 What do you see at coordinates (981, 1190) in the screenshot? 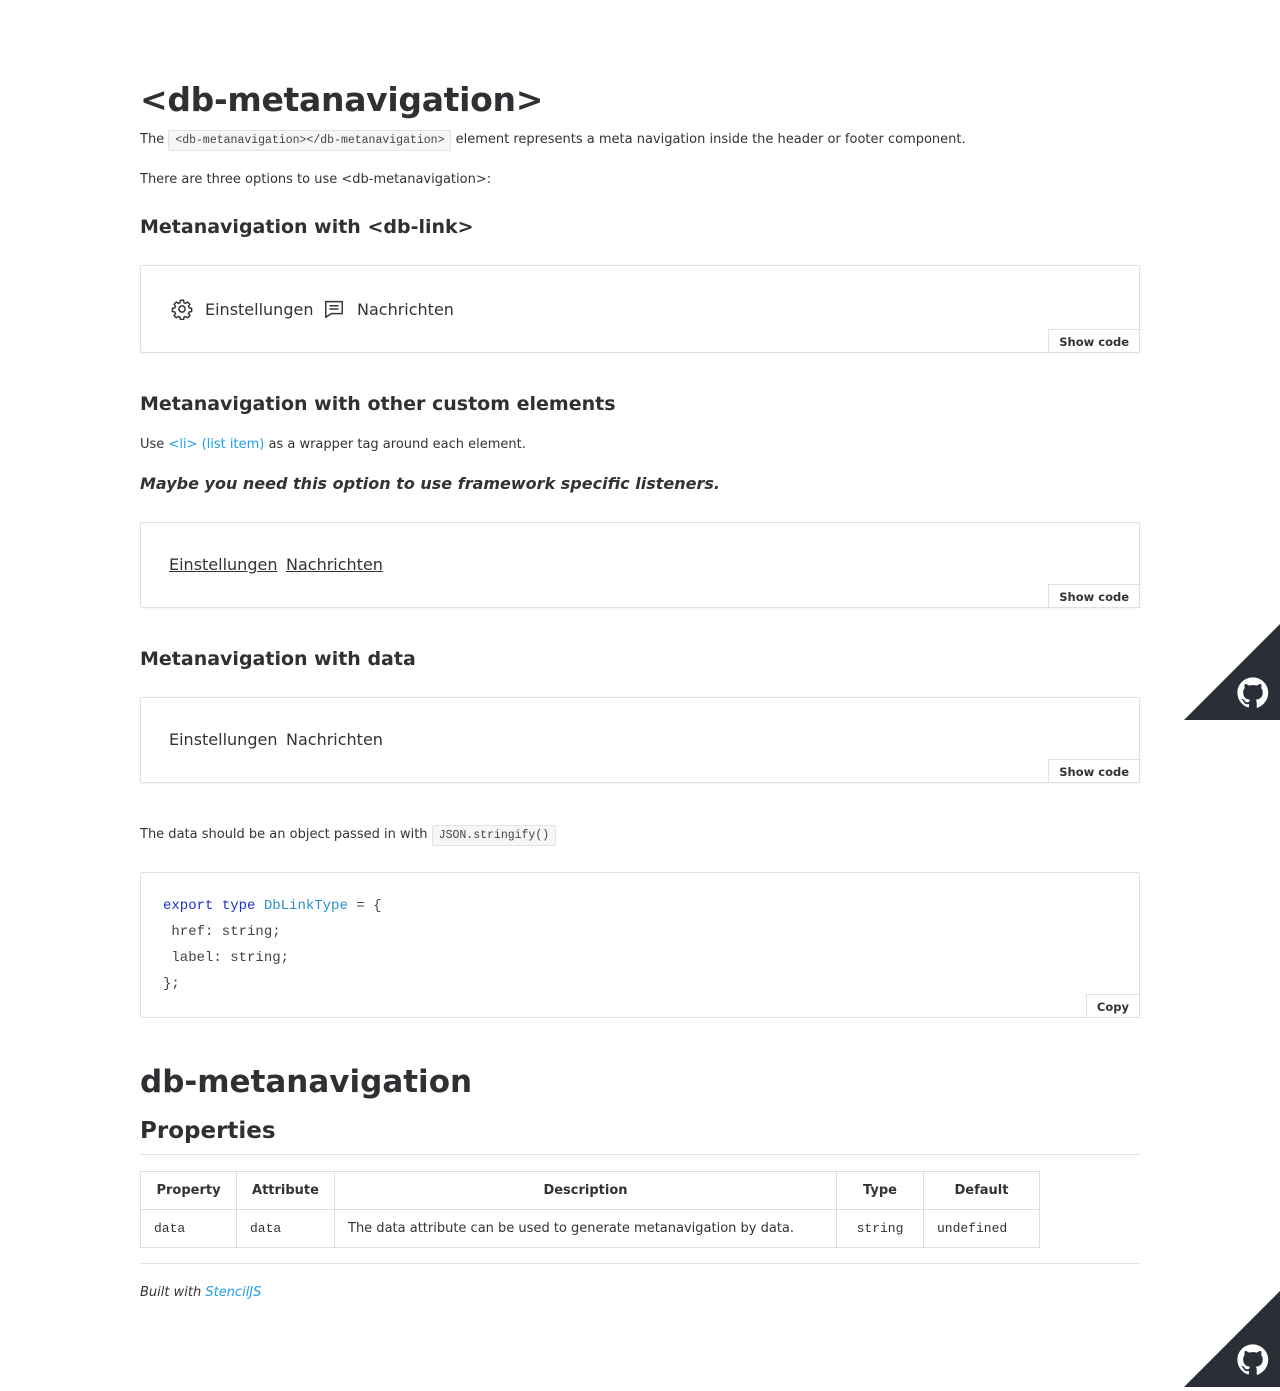
I see `column-header-default: Default` at bounding box center [981, 1190].